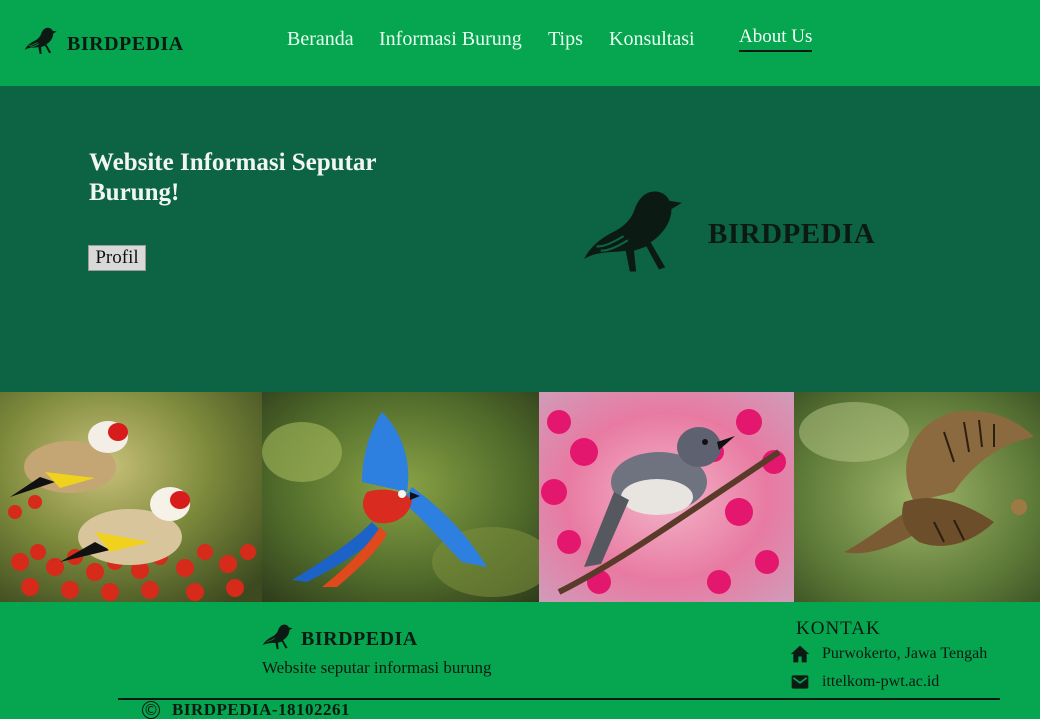 The image size is (1040, 719). I want to click on footer-brand: BIRDPEDIA, so click(359, 639).